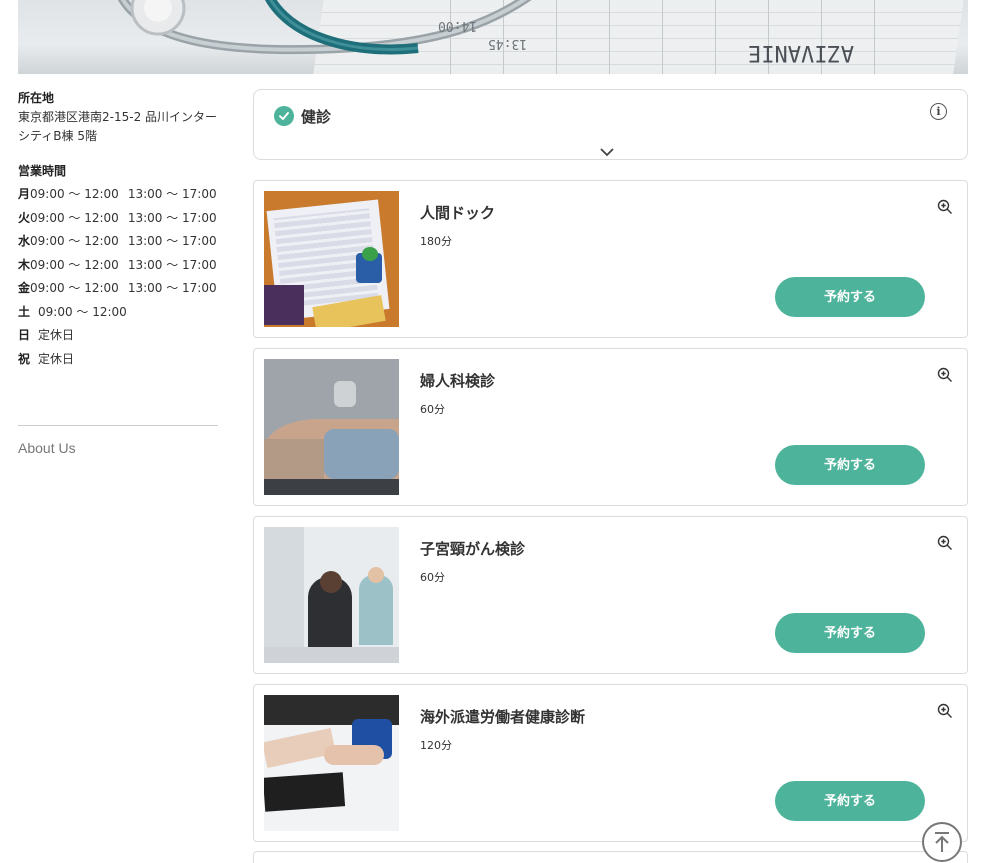 The image size is (987, 863). What do you see at coordinates (47, 448) in the screenshot?
I see `about-us-link: About Us` at bounding box center [47, 448].